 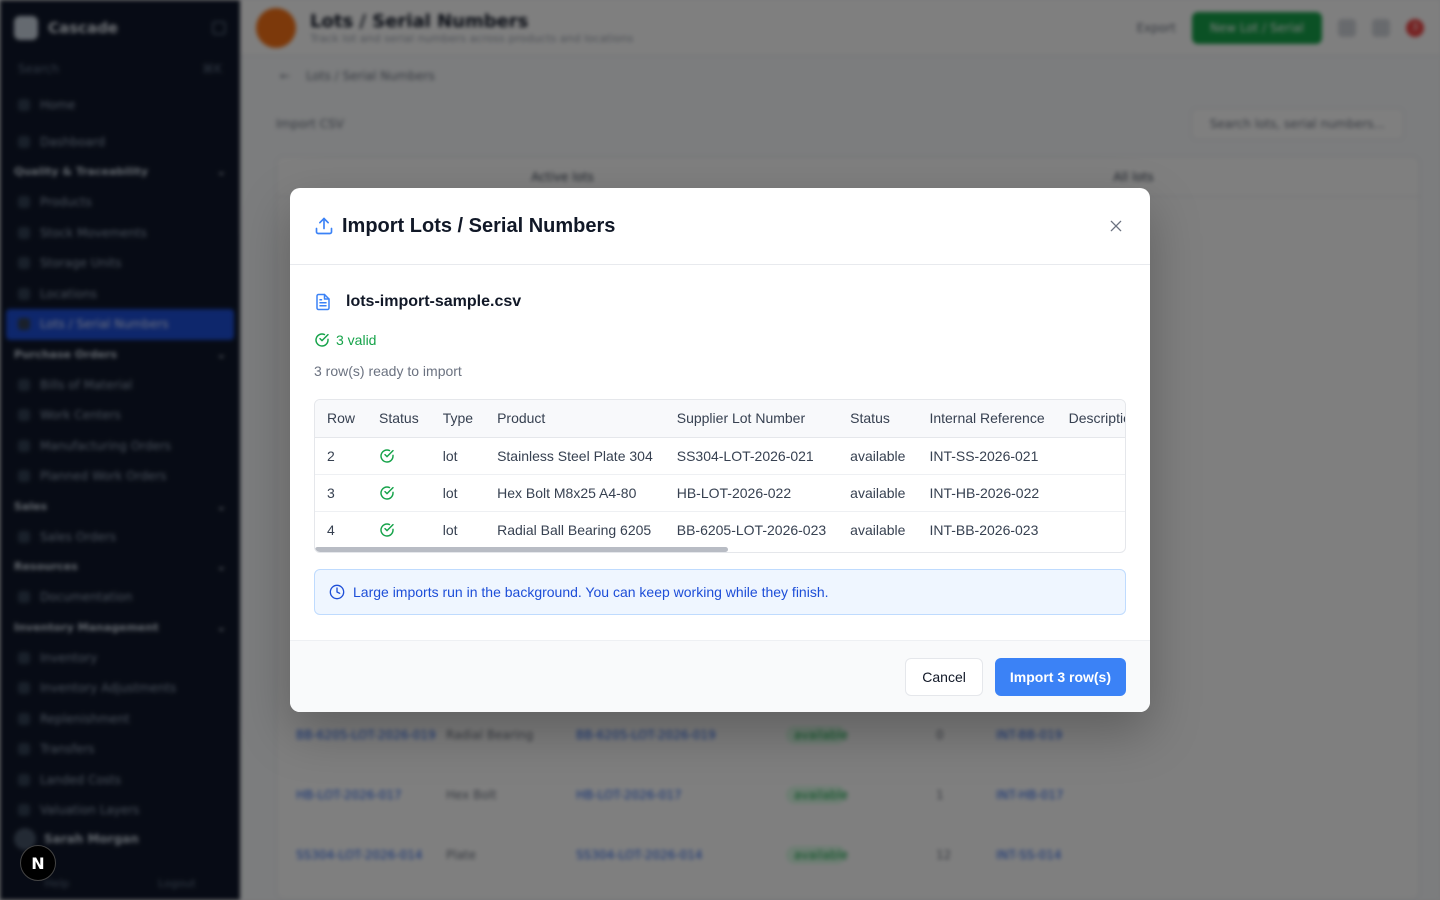 What do you see at coordinates (479, 225) in the screenshot?
I see `modal-title: Import Lots / Serial Numbers` at bounding box center [479, 225].